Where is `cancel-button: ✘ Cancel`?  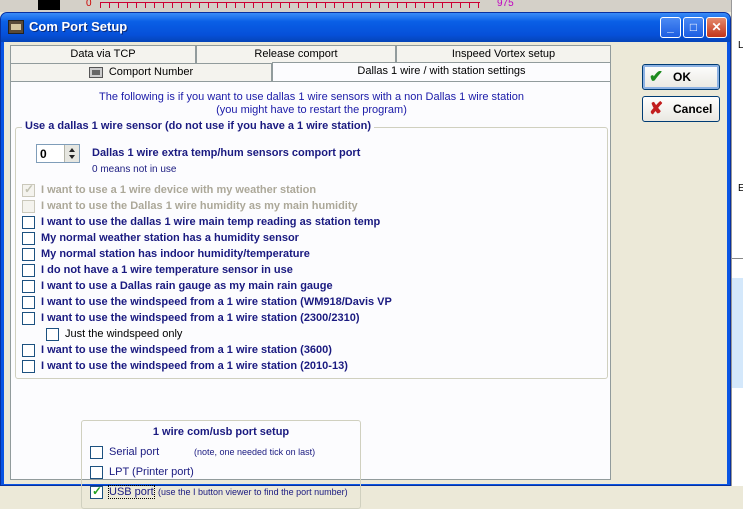
cancel-button: ✘ Cancel is located at coordinates (681, 109).